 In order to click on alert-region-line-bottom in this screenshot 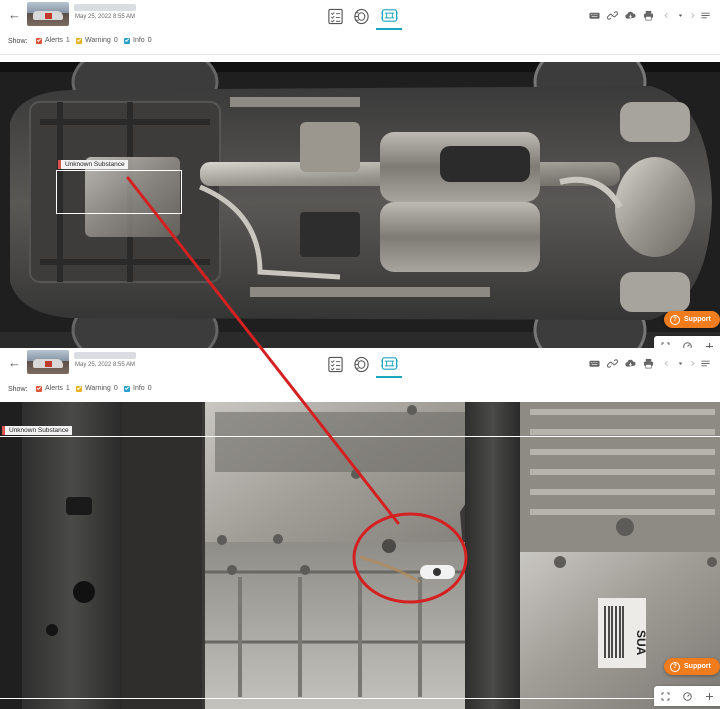, I will do `click(360, 698)`.